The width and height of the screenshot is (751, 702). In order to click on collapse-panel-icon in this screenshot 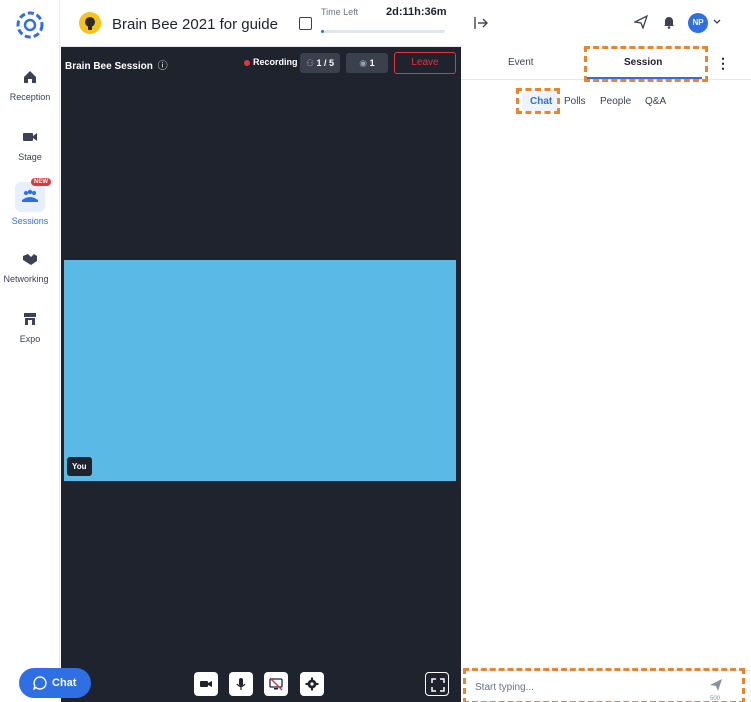, I will do `click(481, 23)`.